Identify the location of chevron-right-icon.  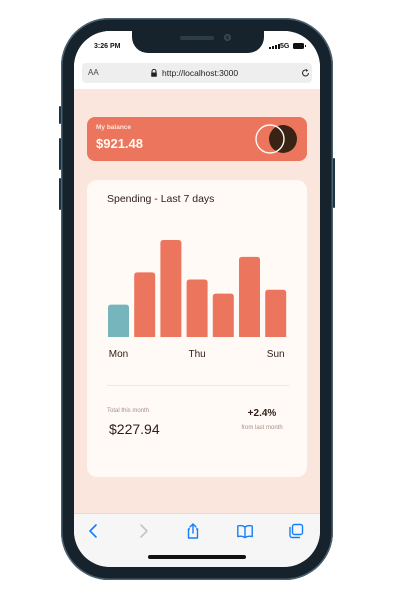
(143, 531).